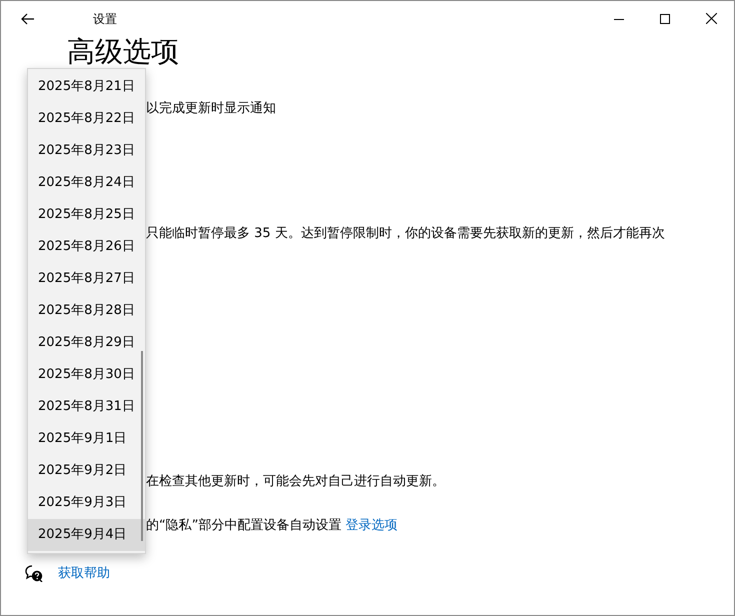 The image size is (735, 616). I want to click on scrollbar, so click(142, 446).